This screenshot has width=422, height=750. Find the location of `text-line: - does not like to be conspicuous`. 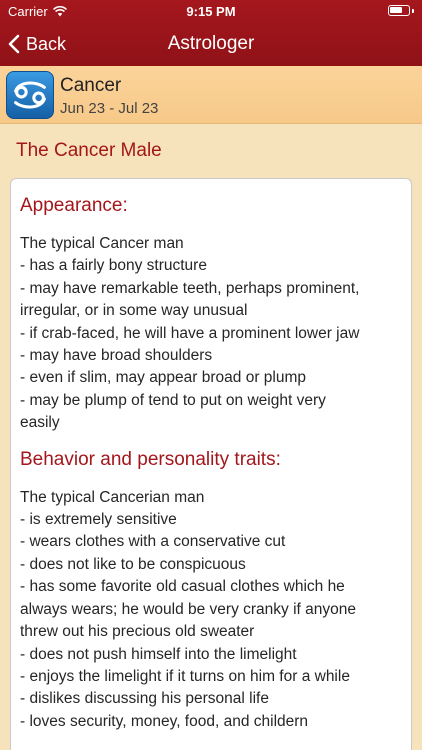

text-line: - does not like to be conspicuous is located at coordinates (133, 564).